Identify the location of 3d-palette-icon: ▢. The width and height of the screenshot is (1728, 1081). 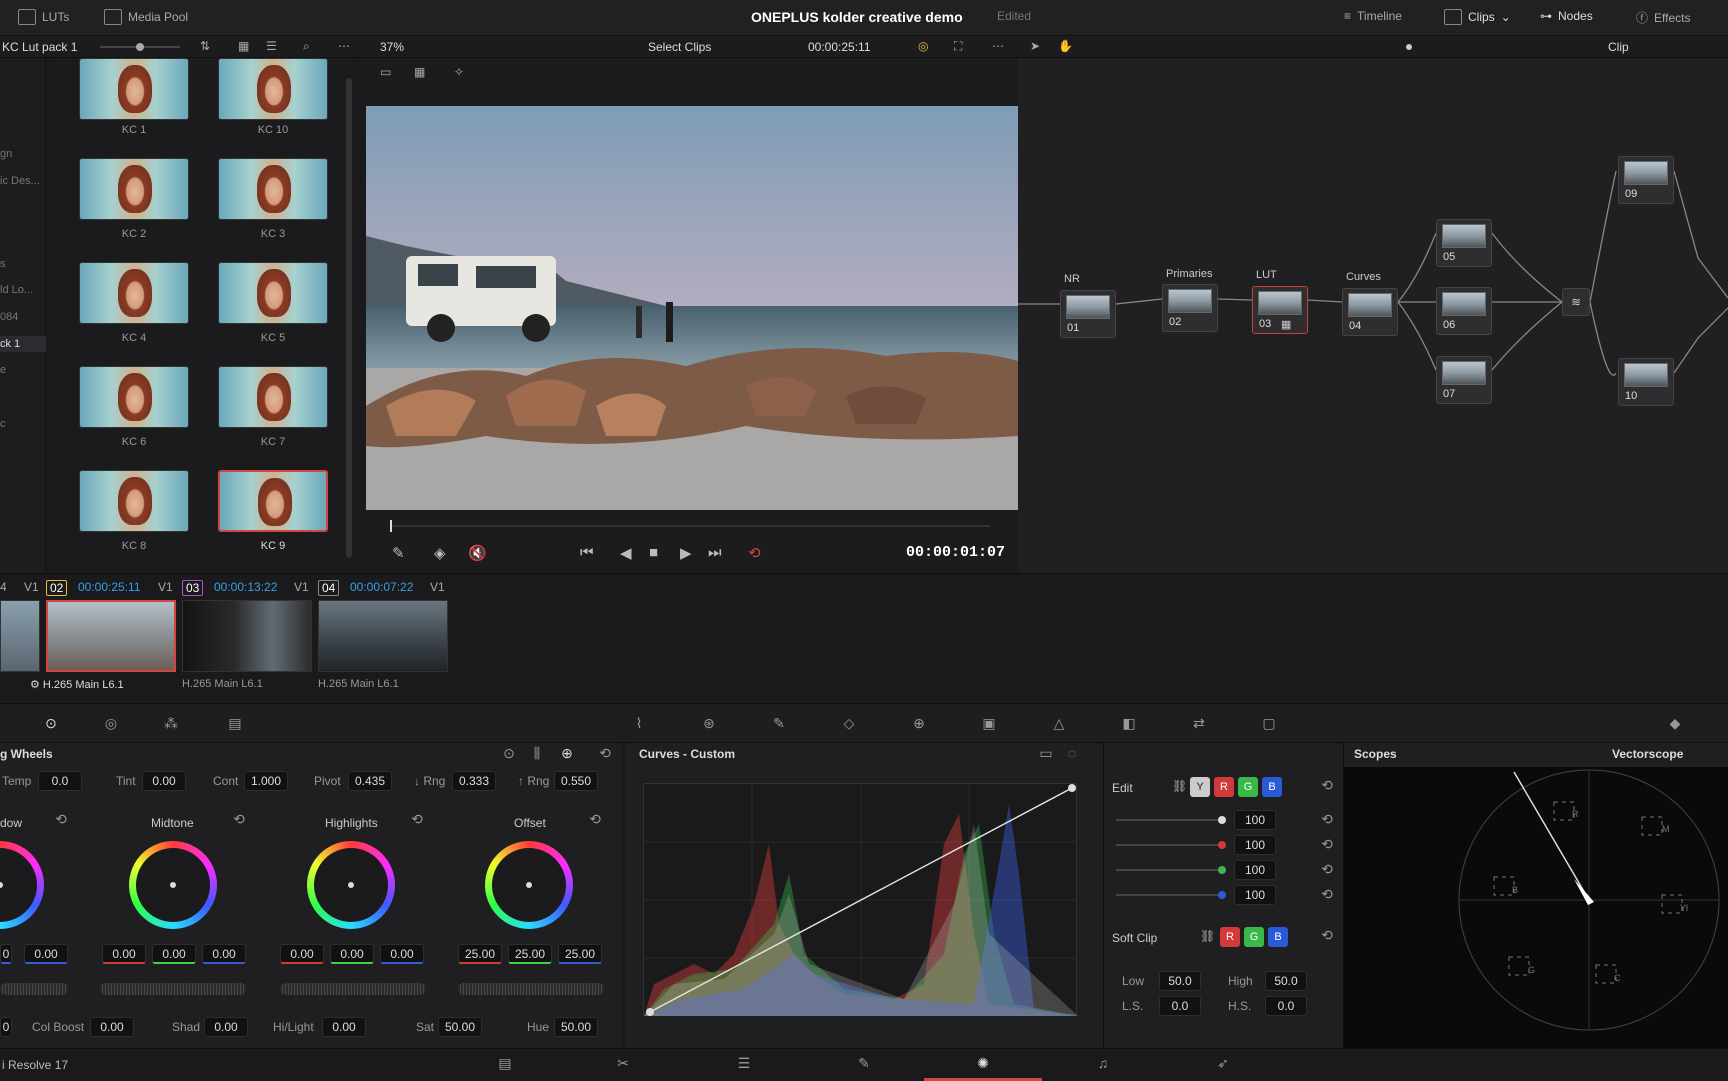
(1269, 724).